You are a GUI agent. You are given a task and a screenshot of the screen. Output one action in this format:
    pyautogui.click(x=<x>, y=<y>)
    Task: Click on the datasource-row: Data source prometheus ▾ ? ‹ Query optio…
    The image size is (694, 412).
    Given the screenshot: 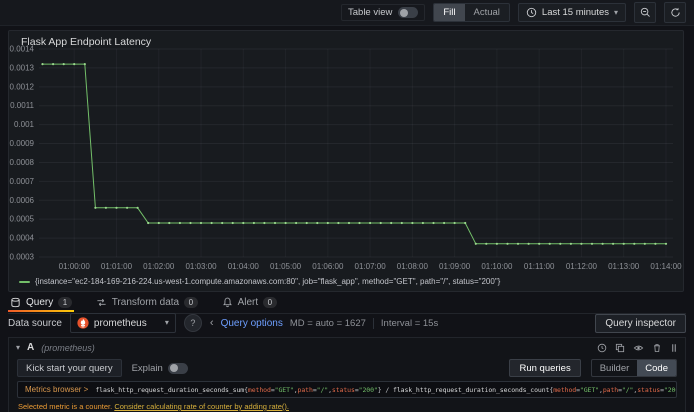 What is the action you would take?
    pyautogui.click(x=347, y=323)
    